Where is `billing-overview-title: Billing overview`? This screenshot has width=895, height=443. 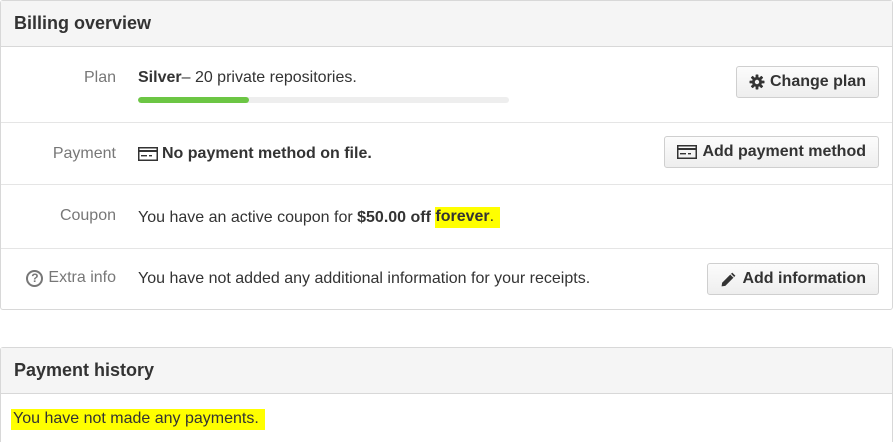
billing-overview-title: Billing overview is located at coordinates (446, 24).